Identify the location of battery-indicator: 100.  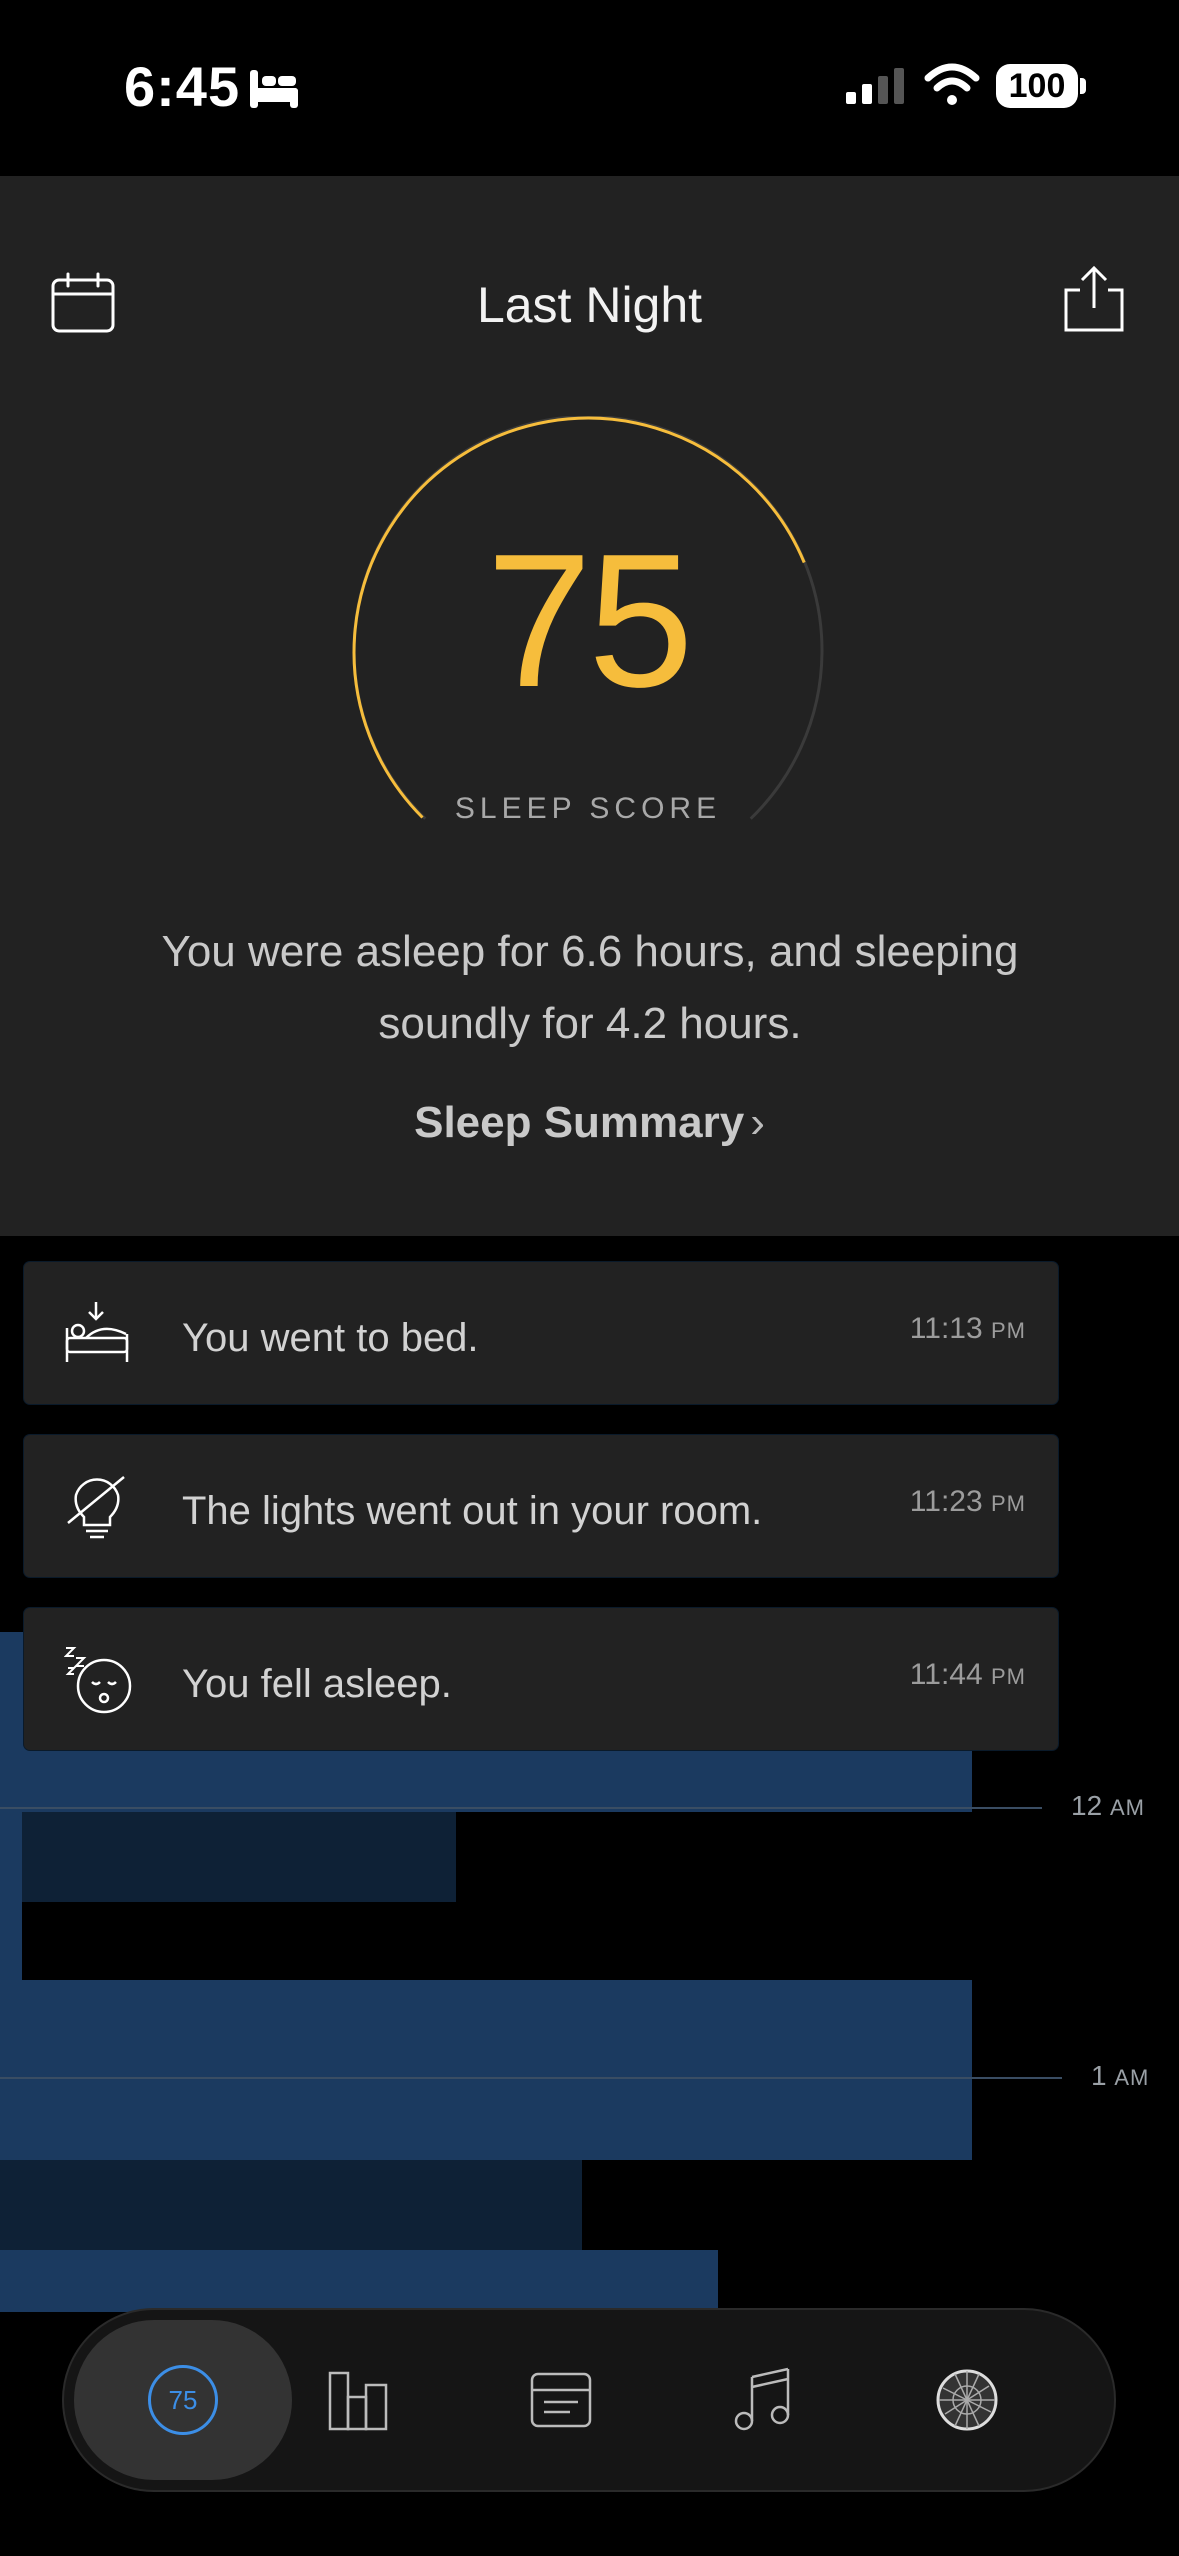
(1037, 86).